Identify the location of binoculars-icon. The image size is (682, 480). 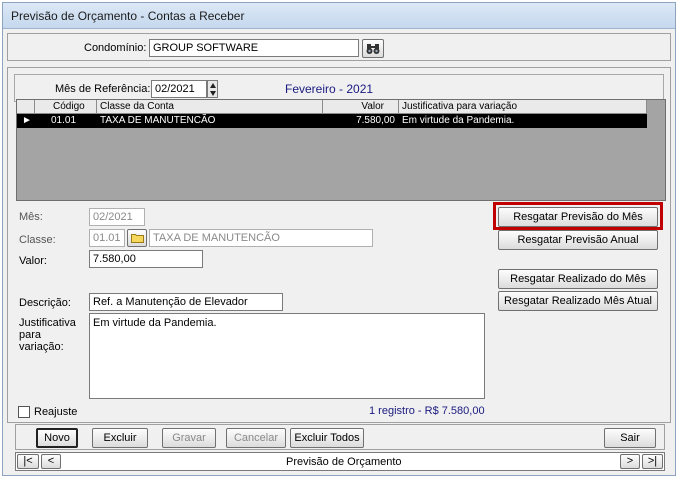
(373, 49).